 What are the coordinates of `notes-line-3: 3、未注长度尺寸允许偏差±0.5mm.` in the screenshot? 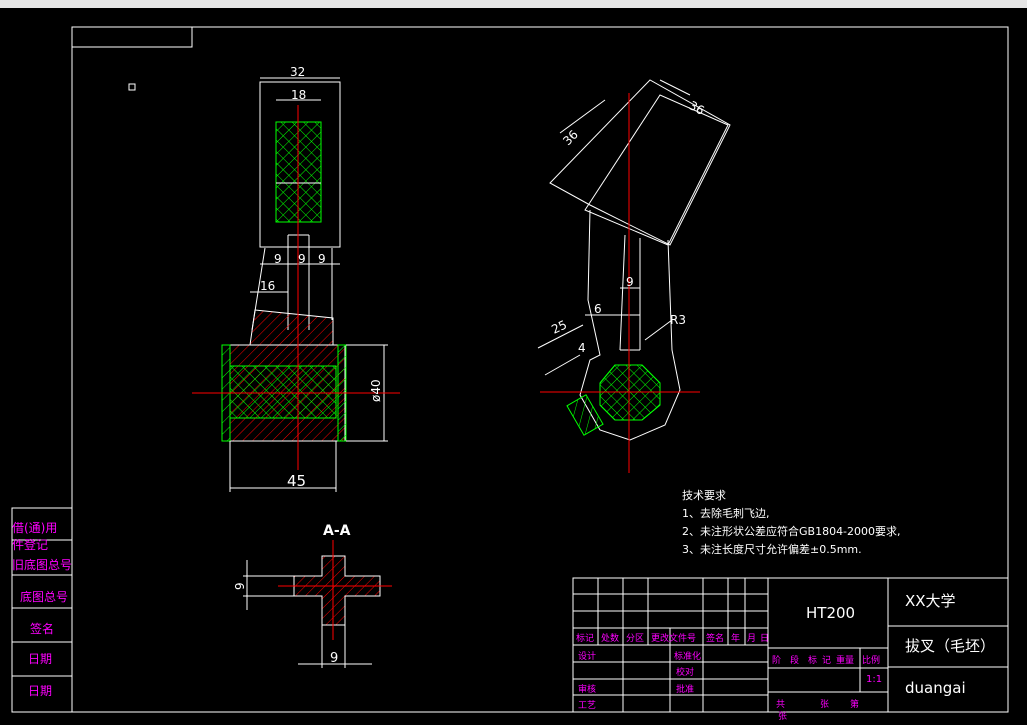 It's located at (772, 549).